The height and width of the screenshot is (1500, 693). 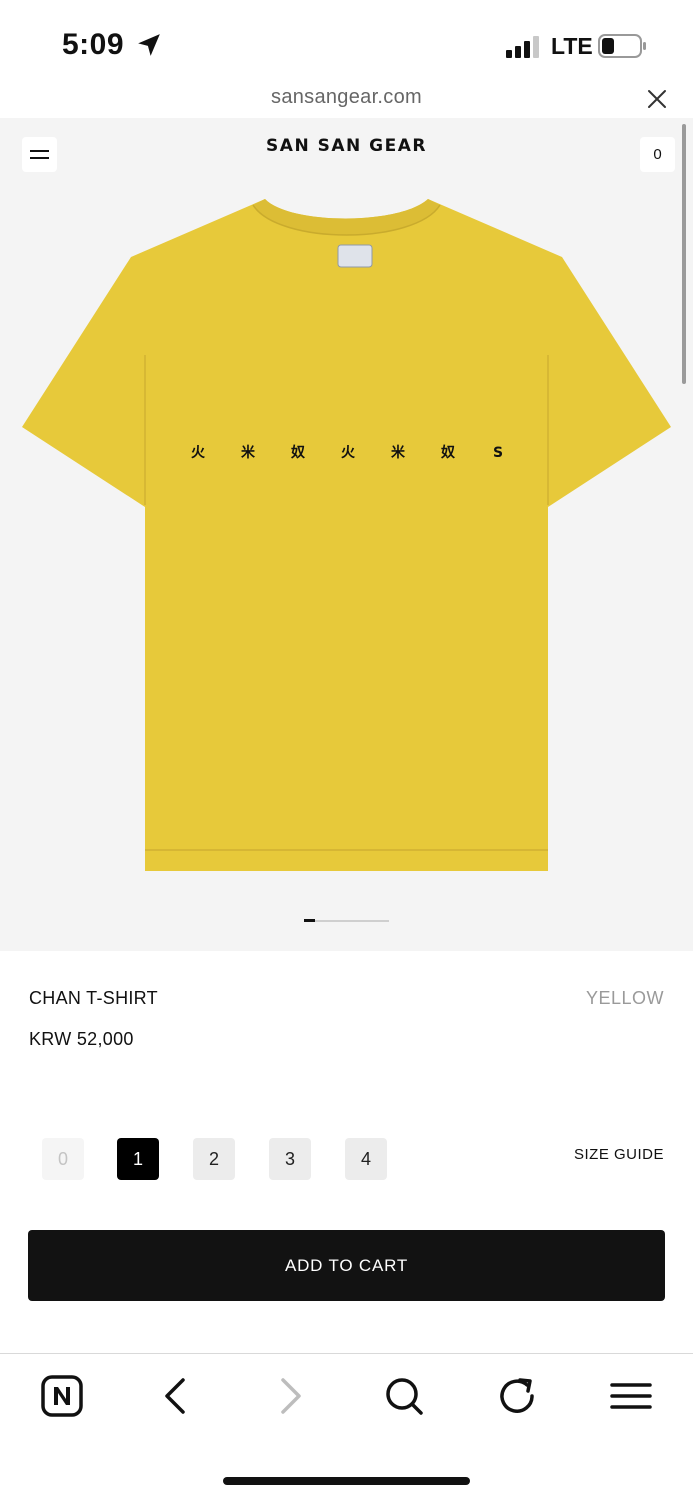 What do you see at coordinates (631, 1396) in the screenshot?
I see `menu-icon` at bounding box center [631, 1396].